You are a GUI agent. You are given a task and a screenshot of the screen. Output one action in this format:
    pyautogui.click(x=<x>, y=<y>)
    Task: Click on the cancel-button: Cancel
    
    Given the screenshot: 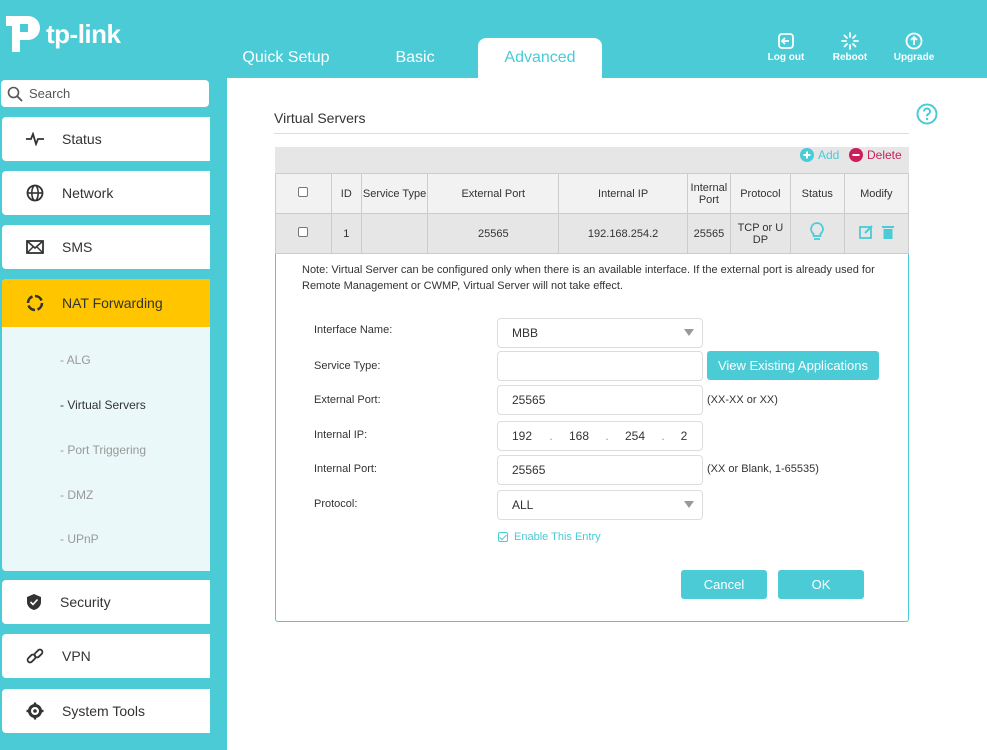 What is the action you would take?
    pyautogui.click(x=724, y=584)
    